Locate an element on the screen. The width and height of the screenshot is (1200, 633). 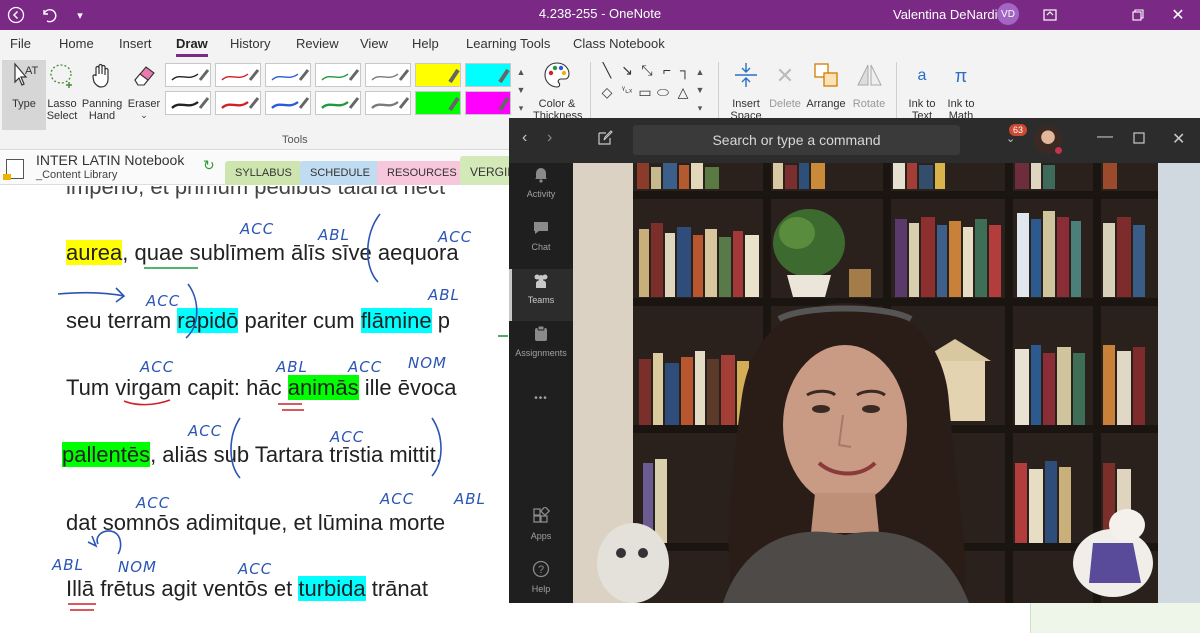
eraser-button: Eraser ⌄ is located at coordinates (144, 95).